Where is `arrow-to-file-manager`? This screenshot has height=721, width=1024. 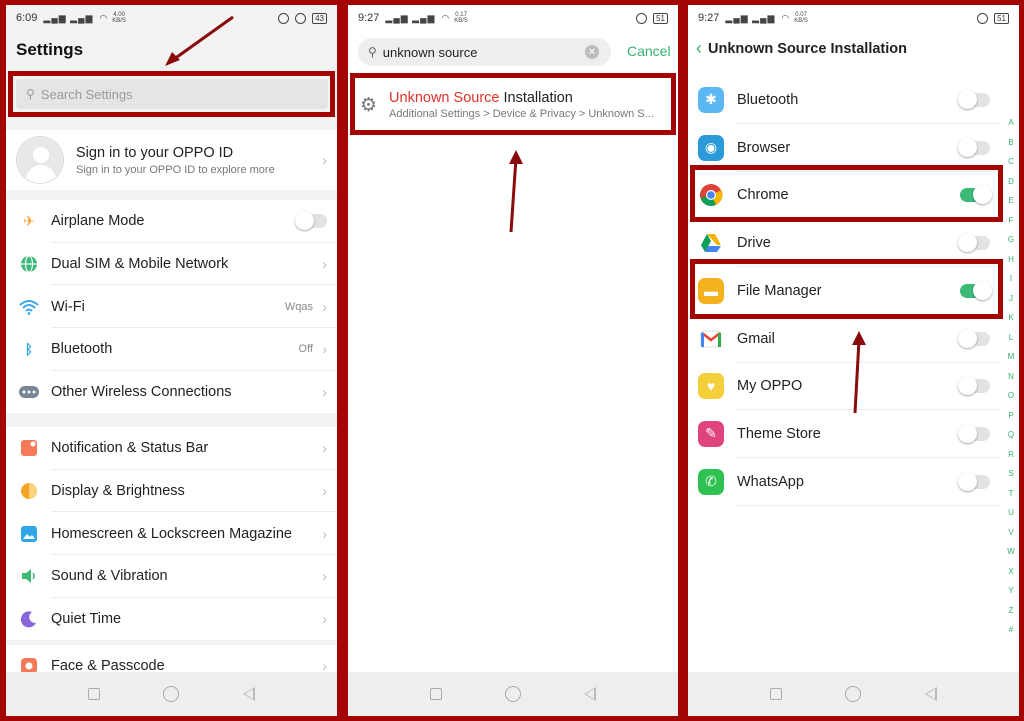 arrow-to-file-manager is located at coordinates (859, 372).